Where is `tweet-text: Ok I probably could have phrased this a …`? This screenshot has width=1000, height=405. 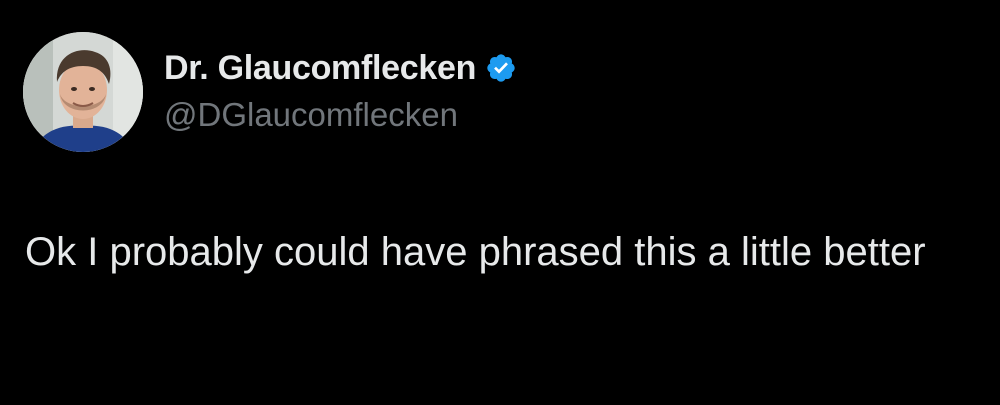 tweet-text: Ok I probably could have phrased this a … is located at coordinates (475, 252).